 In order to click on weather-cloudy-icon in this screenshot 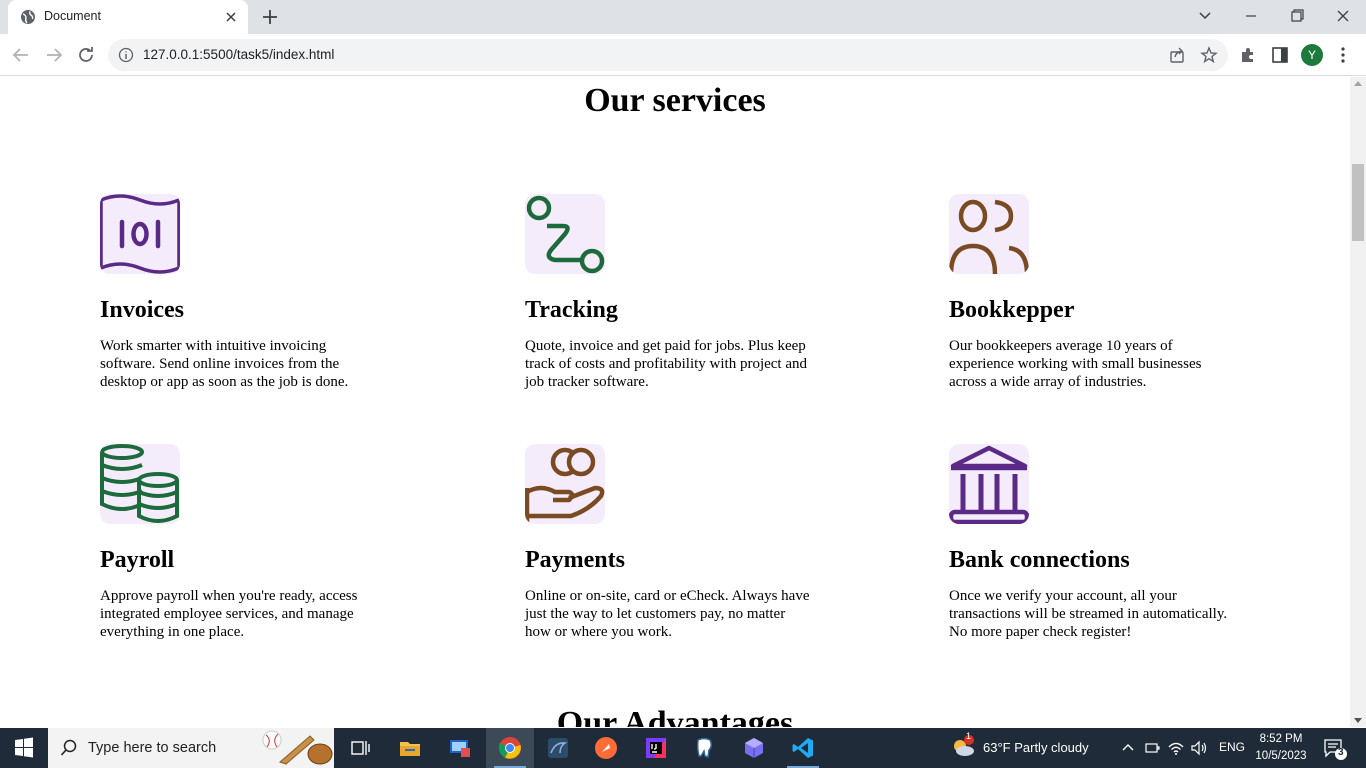, I will do `click(963, 747)`.